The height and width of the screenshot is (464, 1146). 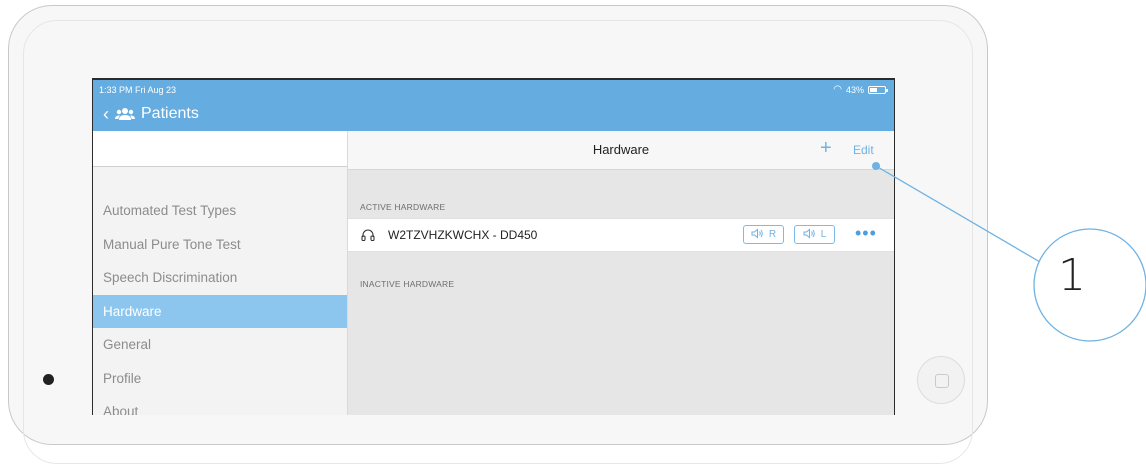 What do you see at coordinates (876, 166) in the screenshot?
I see `callout-dot` at bounding box center [876, 166].